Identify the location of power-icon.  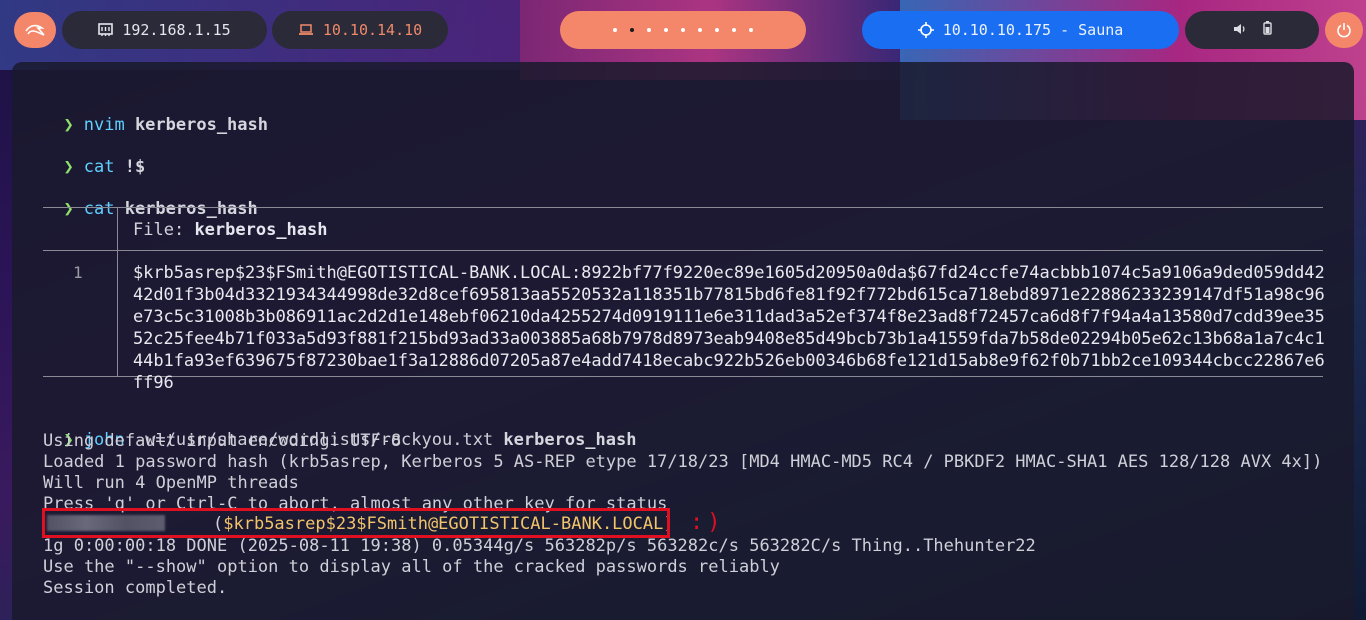
(1344, 30).